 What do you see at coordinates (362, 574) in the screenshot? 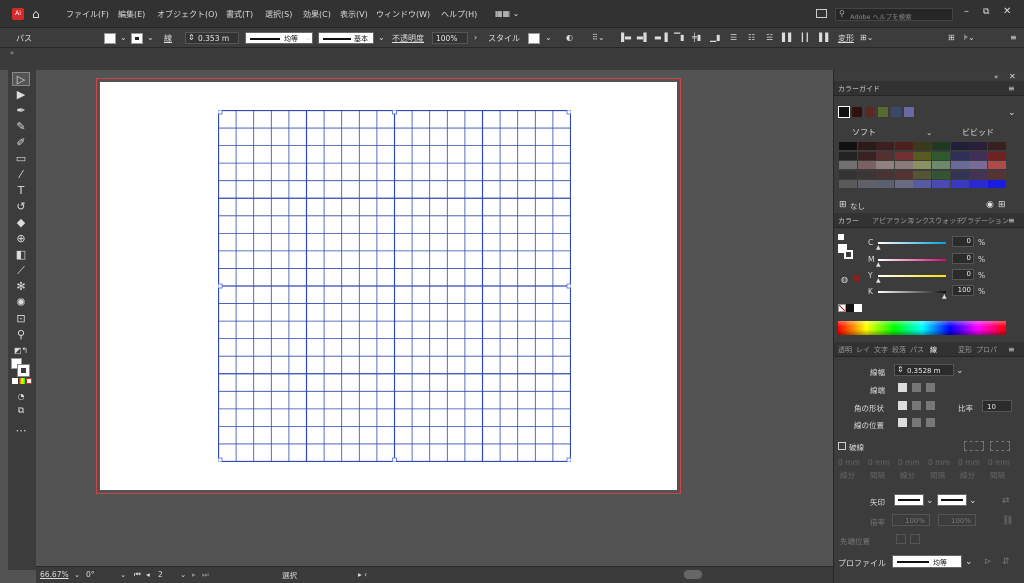
I see `status-arrows-icon: ▸ ‹` at bounding box center [362, 574].